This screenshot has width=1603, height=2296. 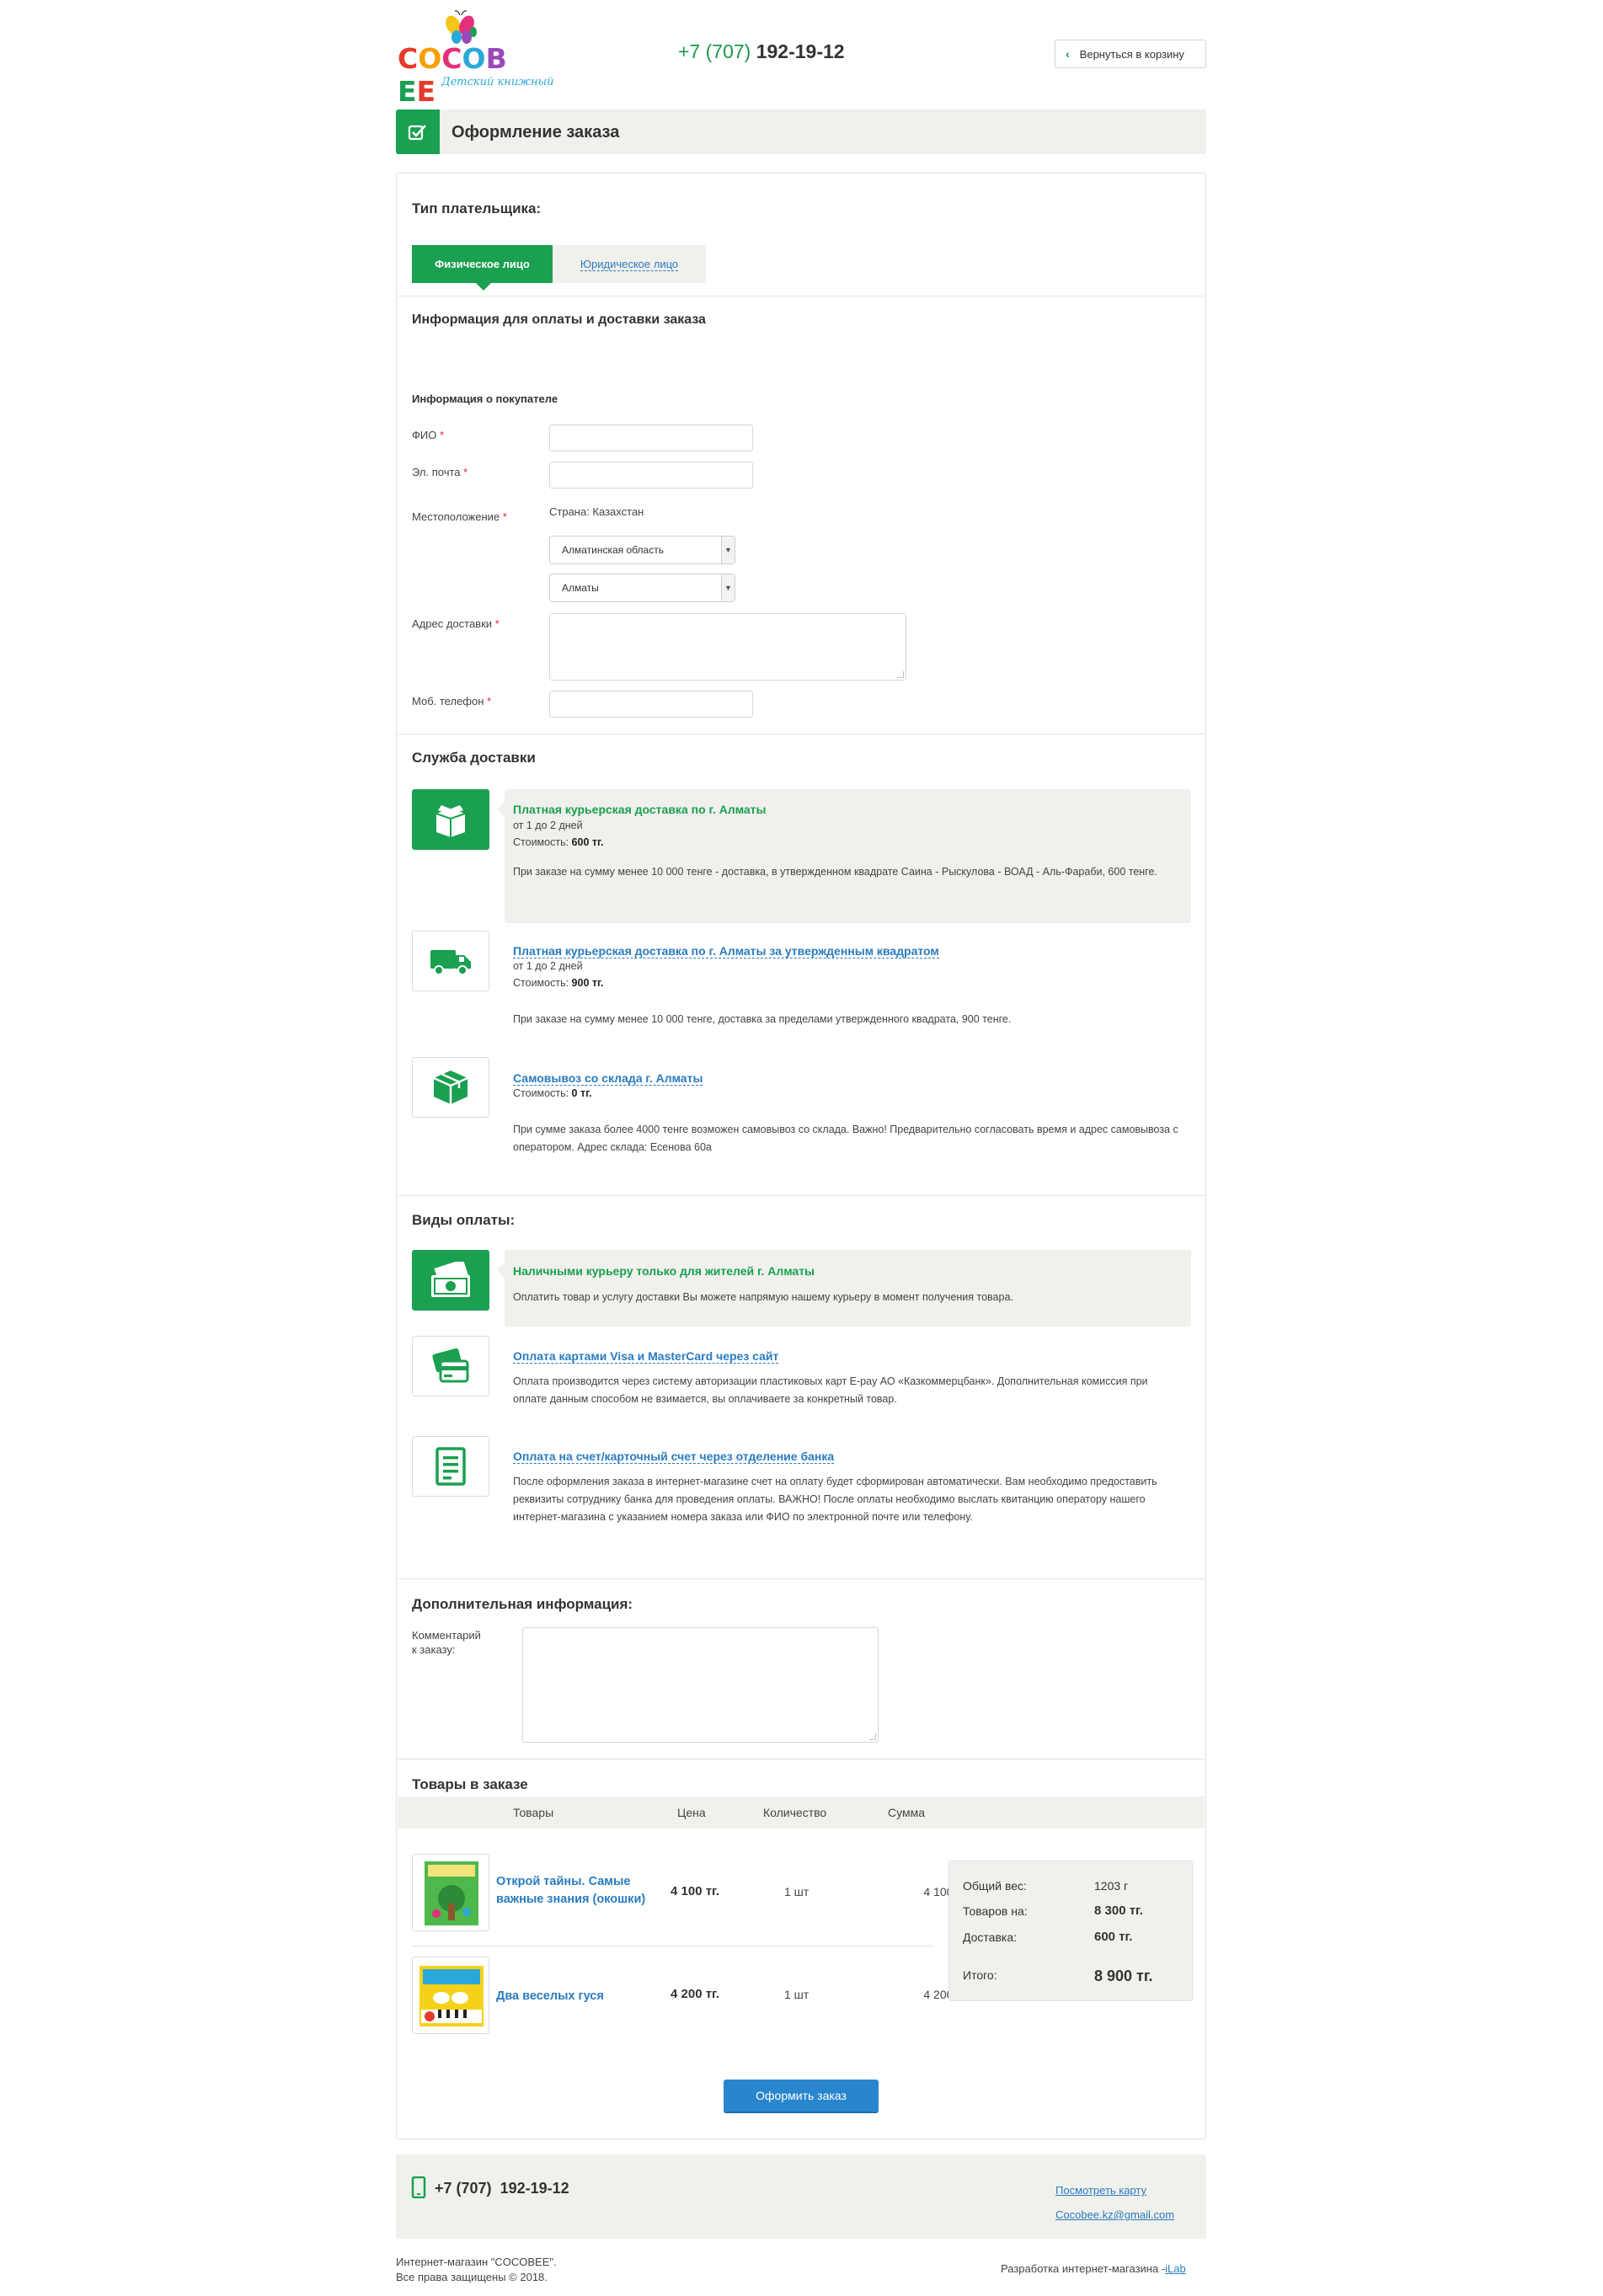 I want to click on email-input, so click(x=651, y=475).